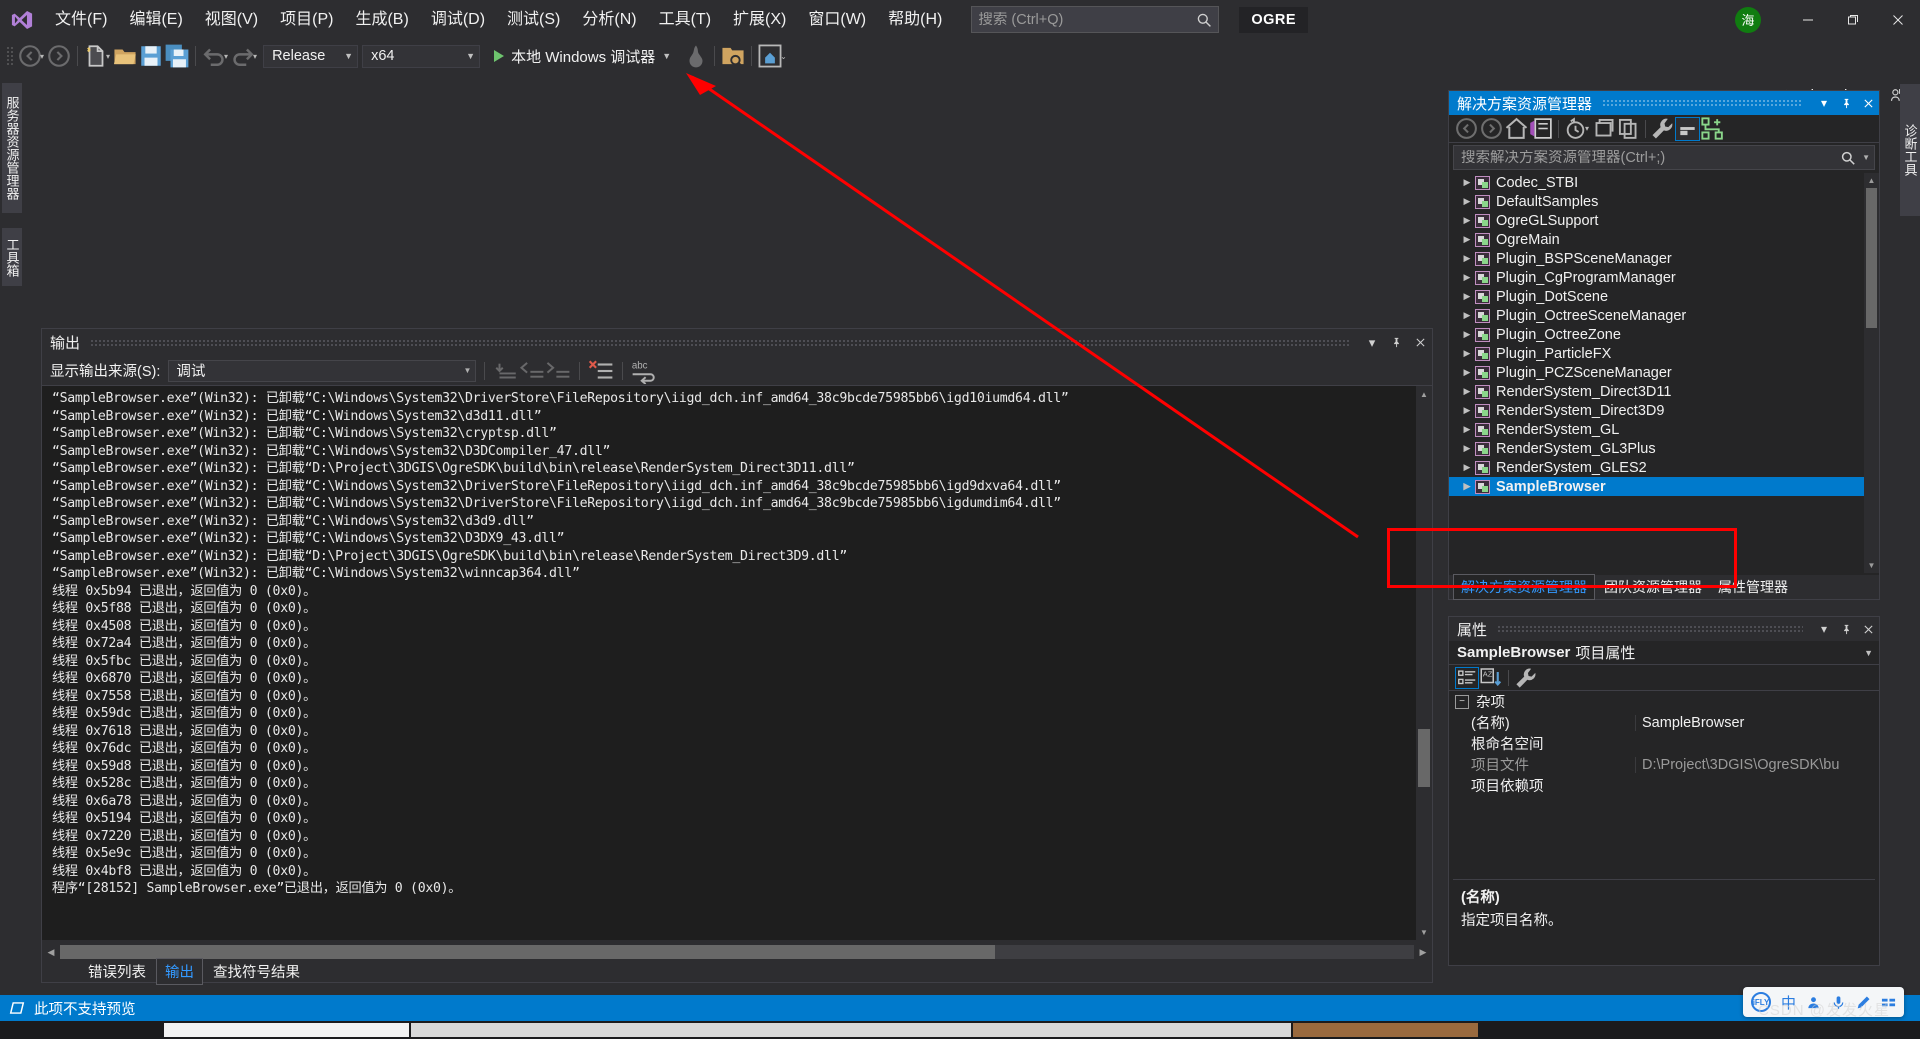  I want to click on solution-explorer-menu-icon: ▾, so click(1824, 103).